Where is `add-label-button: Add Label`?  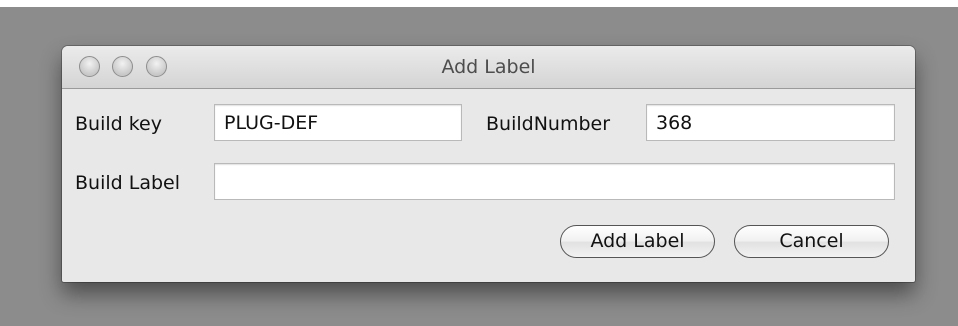 add-label-button: Add Label is located at coordinates (637, 241).